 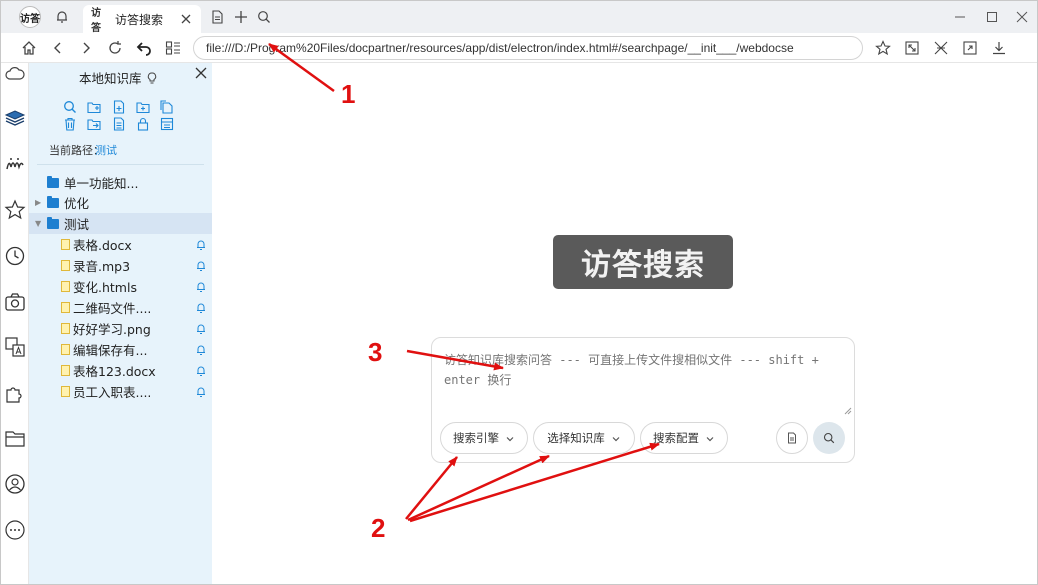 What do you see at coordinates (152, 79) in the screenshot?
I see `lightbulb-icon` at bounding box center [152, 79].